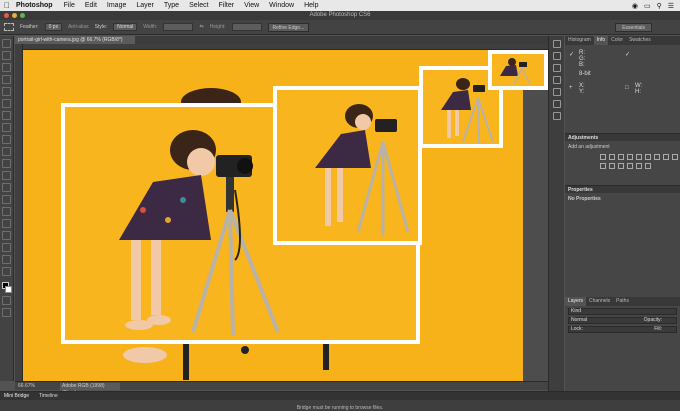 Image resolution: width=680 pixels, height=411 pixels. Describe the element at coordinates (6, 271) in the screenshot. I see `zoom-tool-icon` at that location.